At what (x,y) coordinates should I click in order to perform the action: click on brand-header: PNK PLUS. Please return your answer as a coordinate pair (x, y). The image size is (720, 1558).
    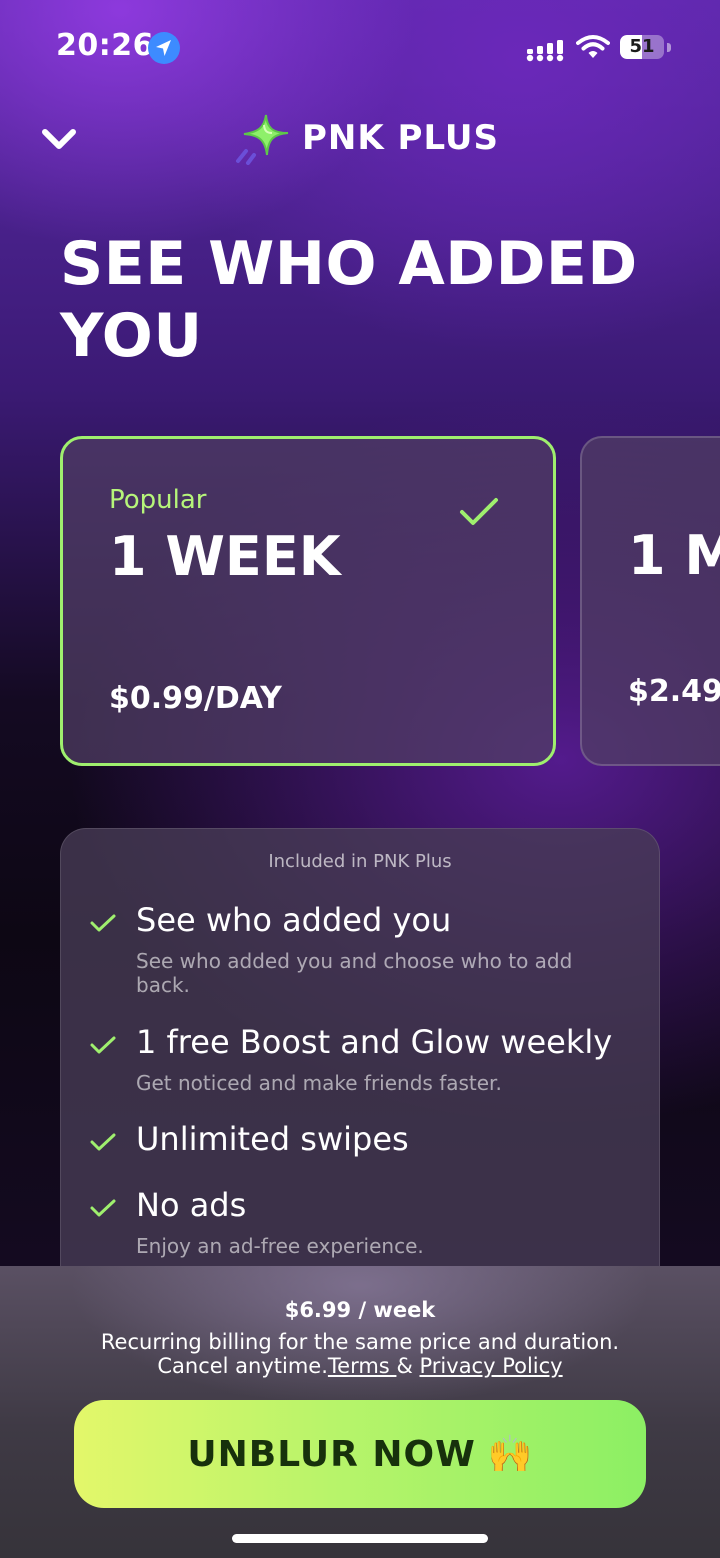
    Looking at the image, I should click on (366, 138).